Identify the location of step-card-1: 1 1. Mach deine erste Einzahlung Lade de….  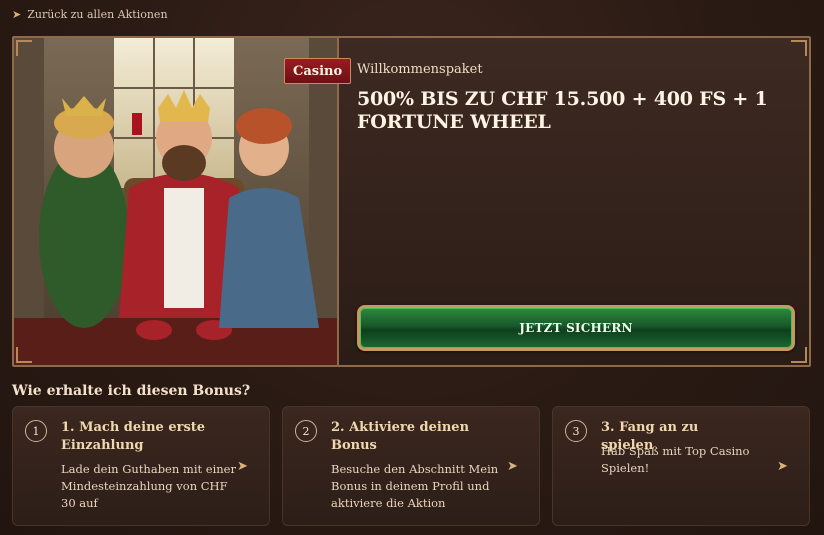
(141, 466).